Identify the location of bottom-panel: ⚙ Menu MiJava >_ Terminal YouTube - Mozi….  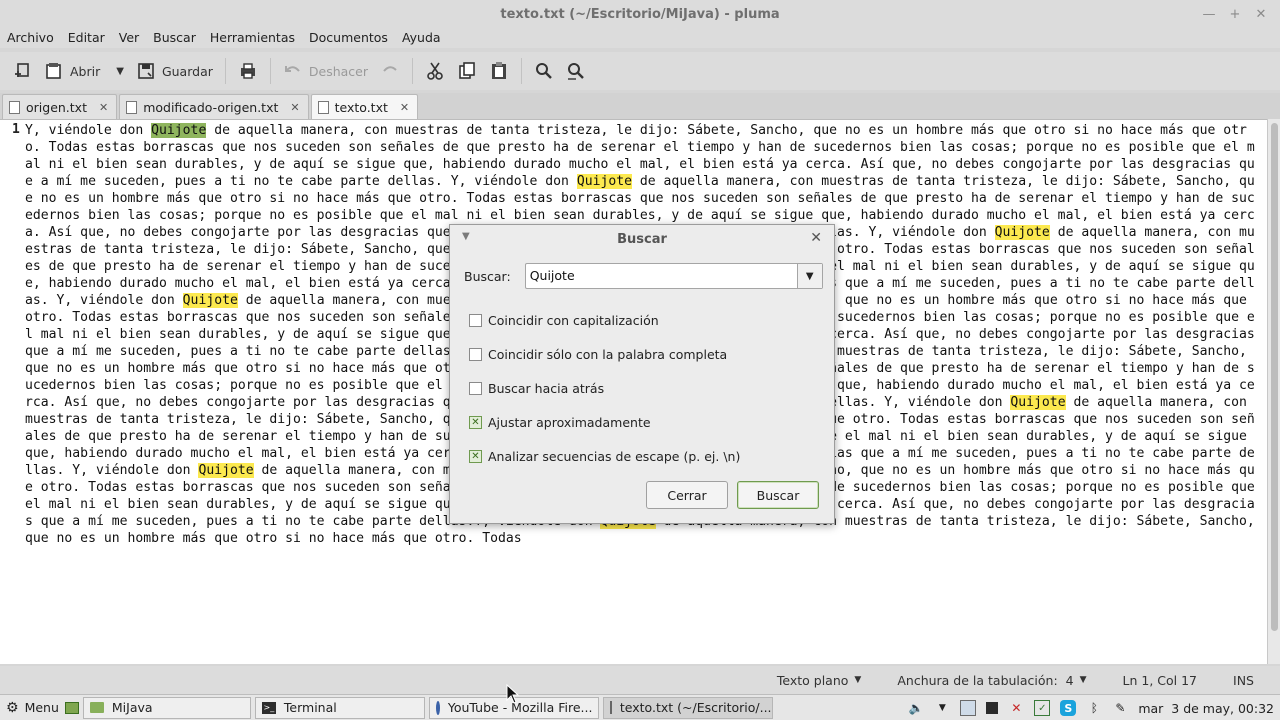
(640, 707).